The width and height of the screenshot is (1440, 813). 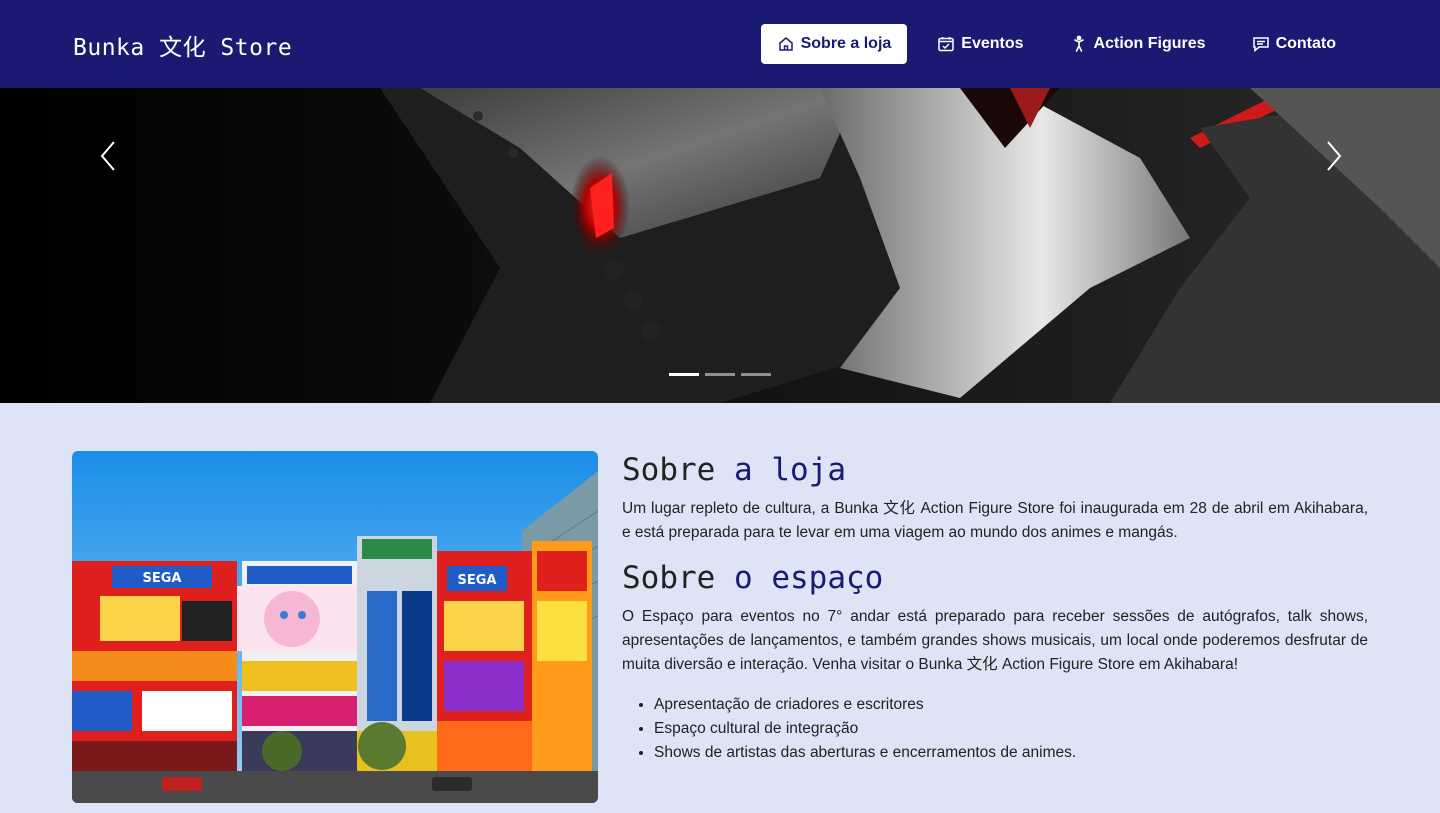 What do you see at coordinates (1261, 44) in the screenshot?
I see `chat-icon` at bounding box center [1261, 44].